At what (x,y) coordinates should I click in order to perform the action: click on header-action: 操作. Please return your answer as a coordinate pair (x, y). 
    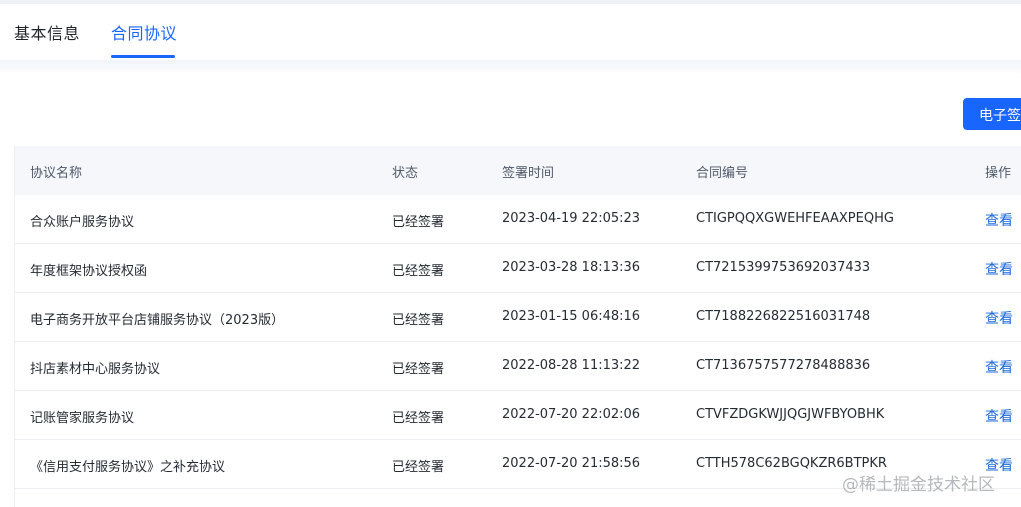
    Looking at the image, I should click on (998, 173).